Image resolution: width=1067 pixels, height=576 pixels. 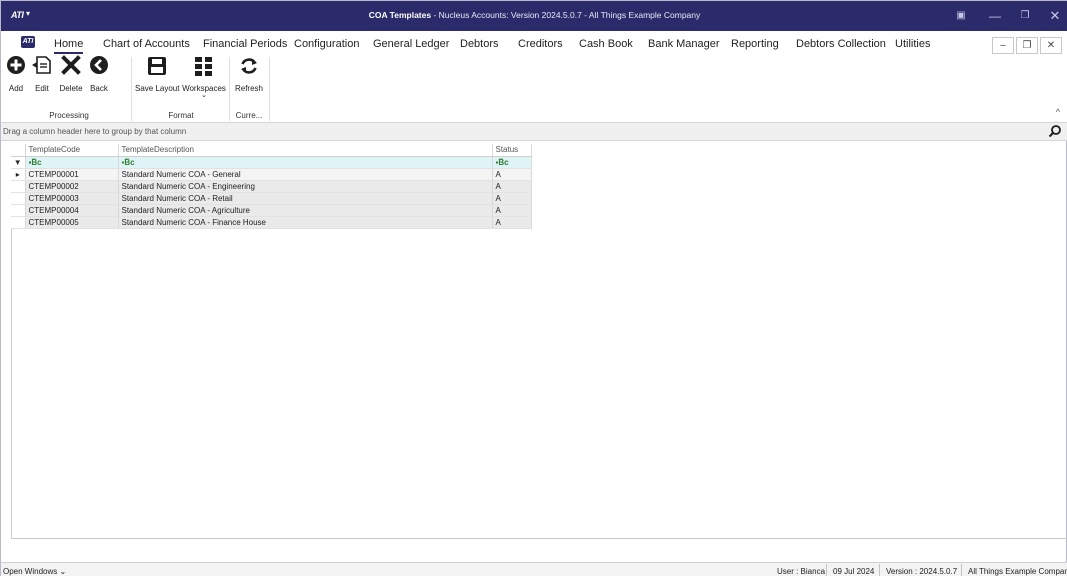 What do you see at coordinates (305, 210) in the screenshot?
I see `cell-templatedescription: Standard Numeric COA - Agriculture` at bounding box center [305, 210].